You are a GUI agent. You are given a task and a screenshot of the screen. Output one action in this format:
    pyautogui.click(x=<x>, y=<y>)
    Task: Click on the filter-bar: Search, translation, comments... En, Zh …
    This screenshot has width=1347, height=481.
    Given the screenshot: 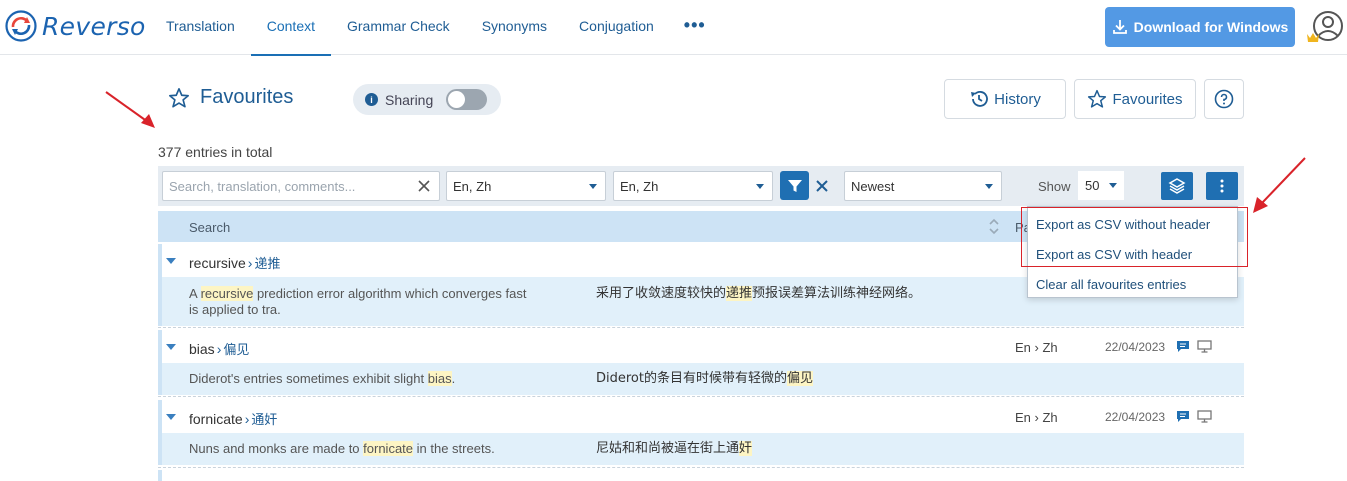 What is the action you would take?
    pyautogui.click(x=701, y=186)
    